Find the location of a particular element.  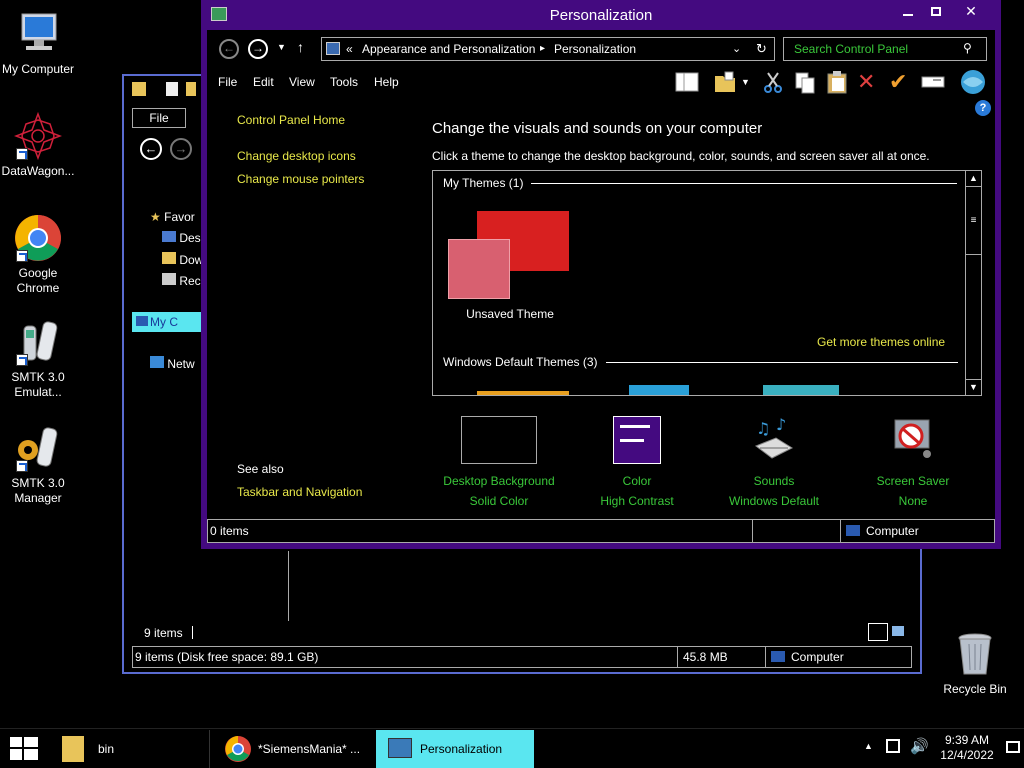

unsaved-theme-label: Unsaved Theme is located at coordinates (510, 314).